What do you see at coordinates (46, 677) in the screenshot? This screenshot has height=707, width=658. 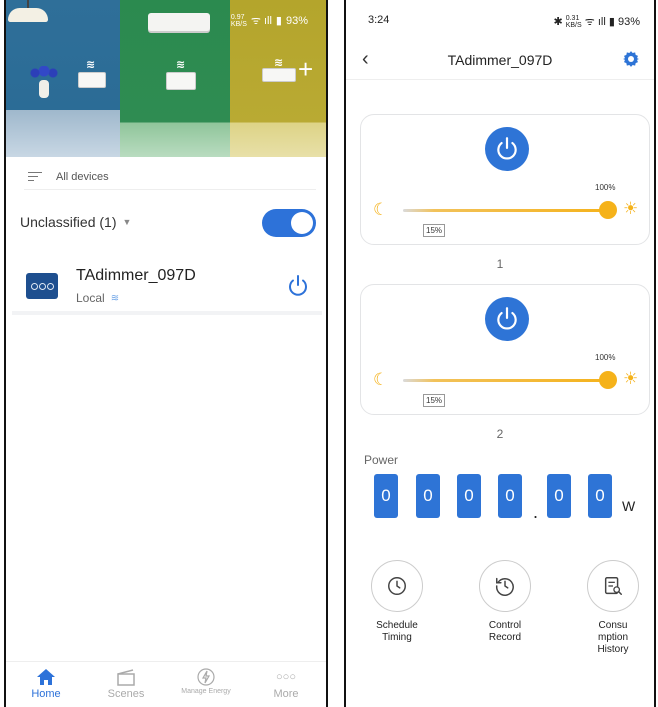 I see `home-icon` at bounding box center [46, 677].